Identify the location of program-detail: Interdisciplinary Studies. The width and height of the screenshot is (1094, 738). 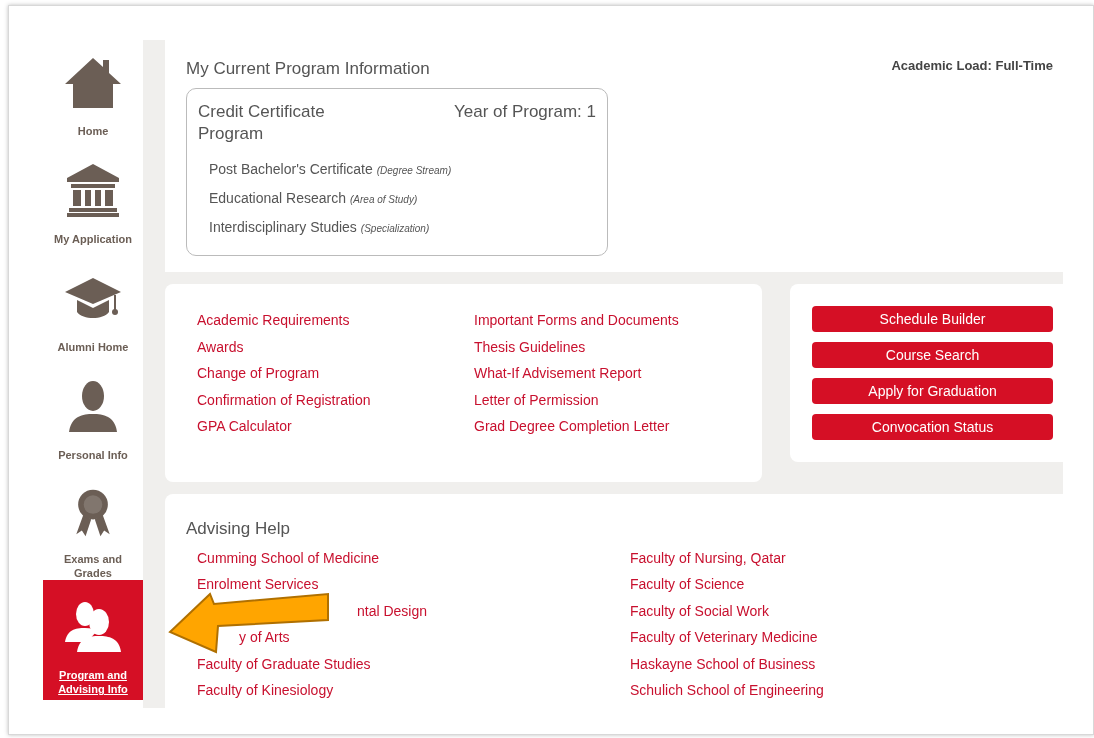
(283, 227).